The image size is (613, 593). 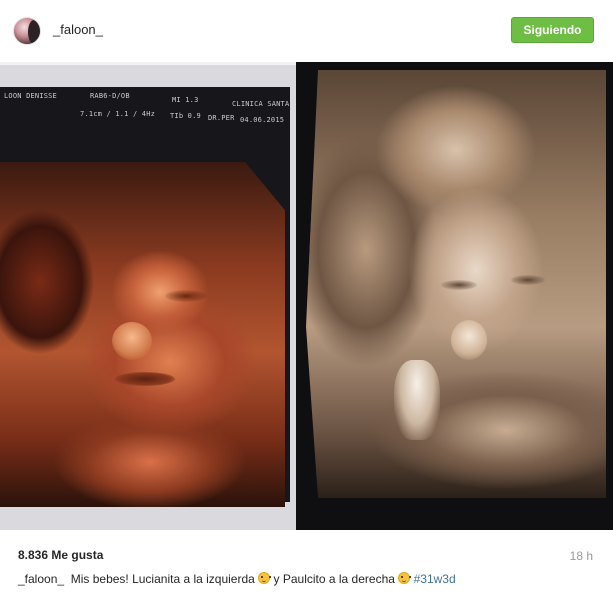 What do you see at coordinates (262, 120) in the screenshot?
I see `overlay-date: 04.06.2015` at bounding box center [262, 120].